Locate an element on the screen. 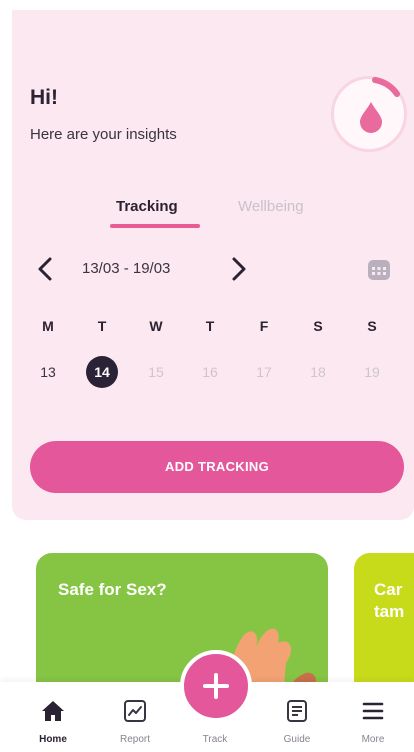 This screenshot has width=414, height=752. nav-label: Report is located at coordinates (134, 739).